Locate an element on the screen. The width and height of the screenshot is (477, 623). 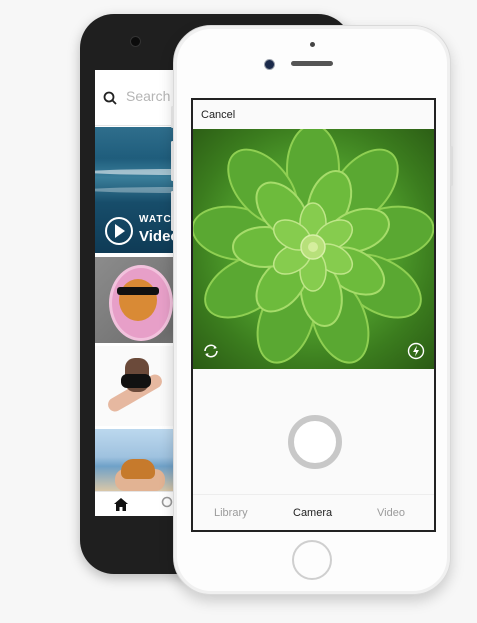
flash-icon is located at coordinates (416, 351).